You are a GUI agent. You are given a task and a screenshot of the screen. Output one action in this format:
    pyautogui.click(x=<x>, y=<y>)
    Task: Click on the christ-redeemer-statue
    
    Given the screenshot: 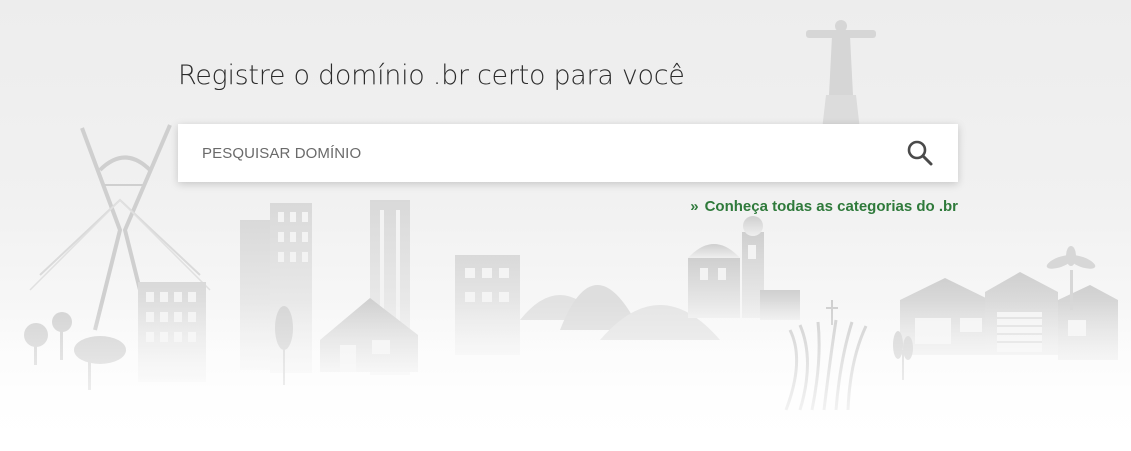 What is the action you would take?
    pyautogui.click(x=841, y=75)
    